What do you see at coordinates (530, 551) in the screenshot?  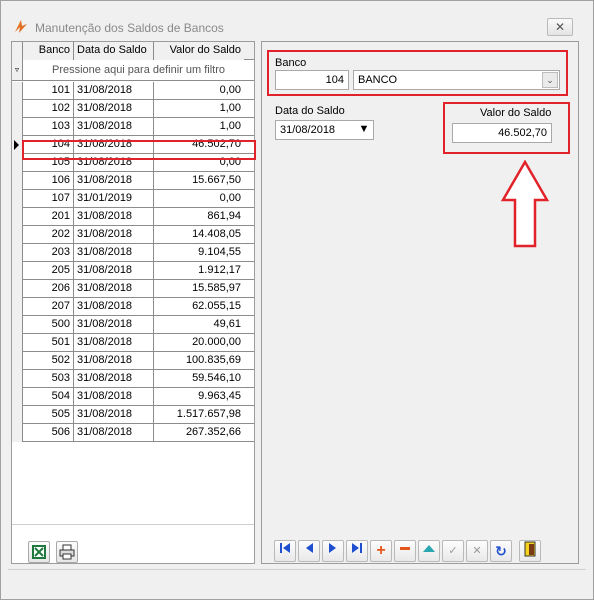 I see `exit-door-icon` at bounding box center [530, 551].